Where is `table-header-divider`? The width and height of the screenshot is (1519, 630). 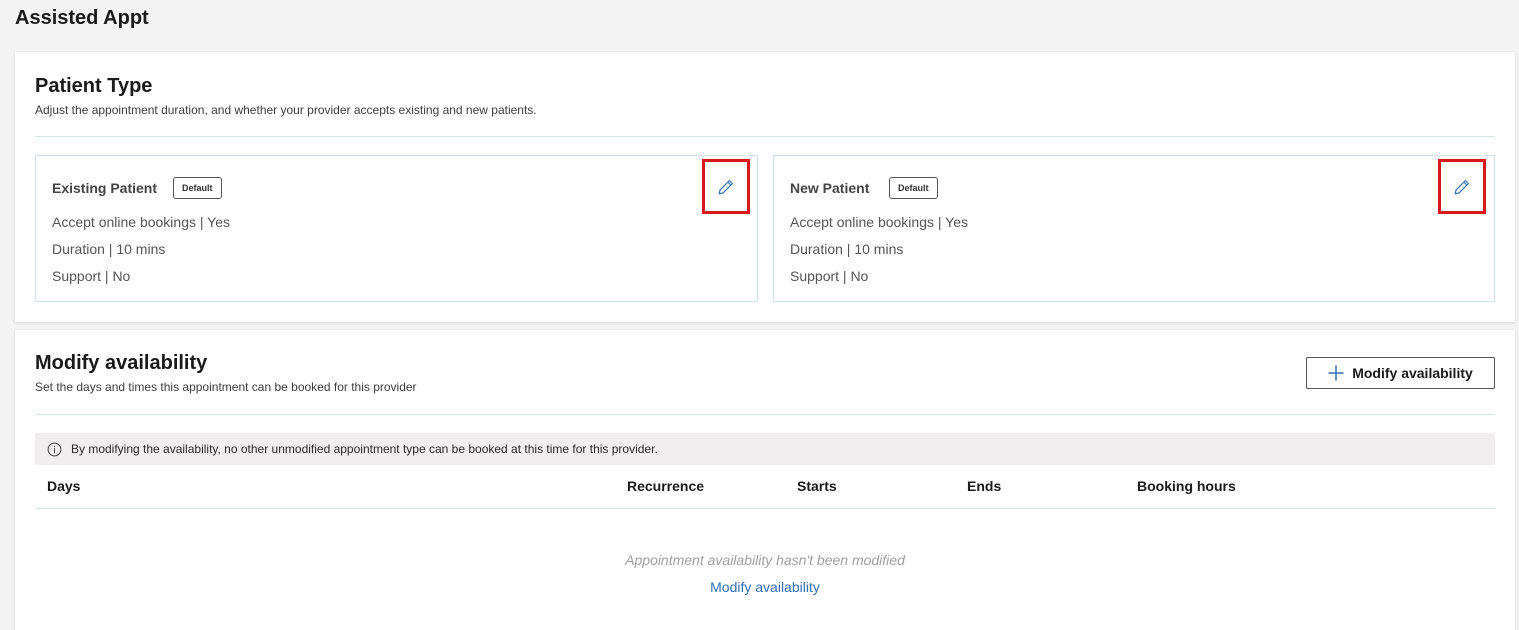 table-header-divider is located at coordinates (765, 508).